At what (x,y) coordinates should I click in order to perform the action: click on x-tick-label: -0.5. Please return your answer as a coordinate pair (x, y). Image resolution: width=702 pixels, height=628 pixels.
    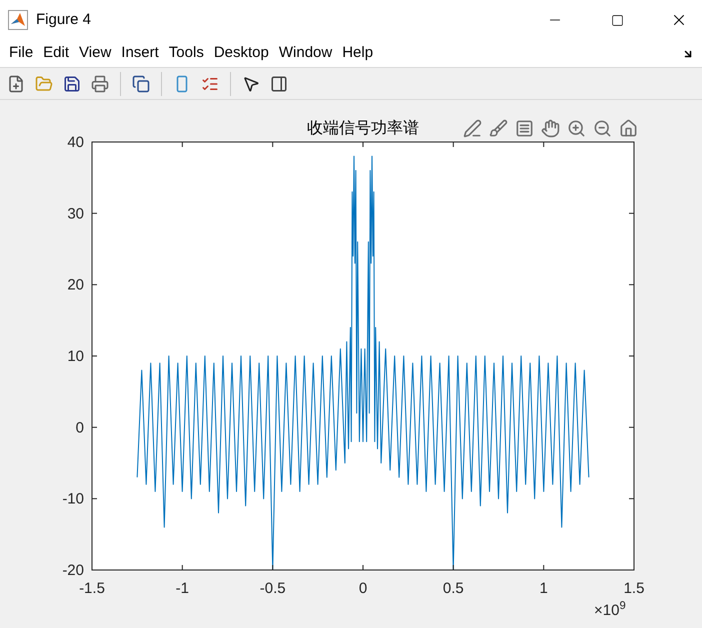
    Looking at the image, I should click on (273, 588).